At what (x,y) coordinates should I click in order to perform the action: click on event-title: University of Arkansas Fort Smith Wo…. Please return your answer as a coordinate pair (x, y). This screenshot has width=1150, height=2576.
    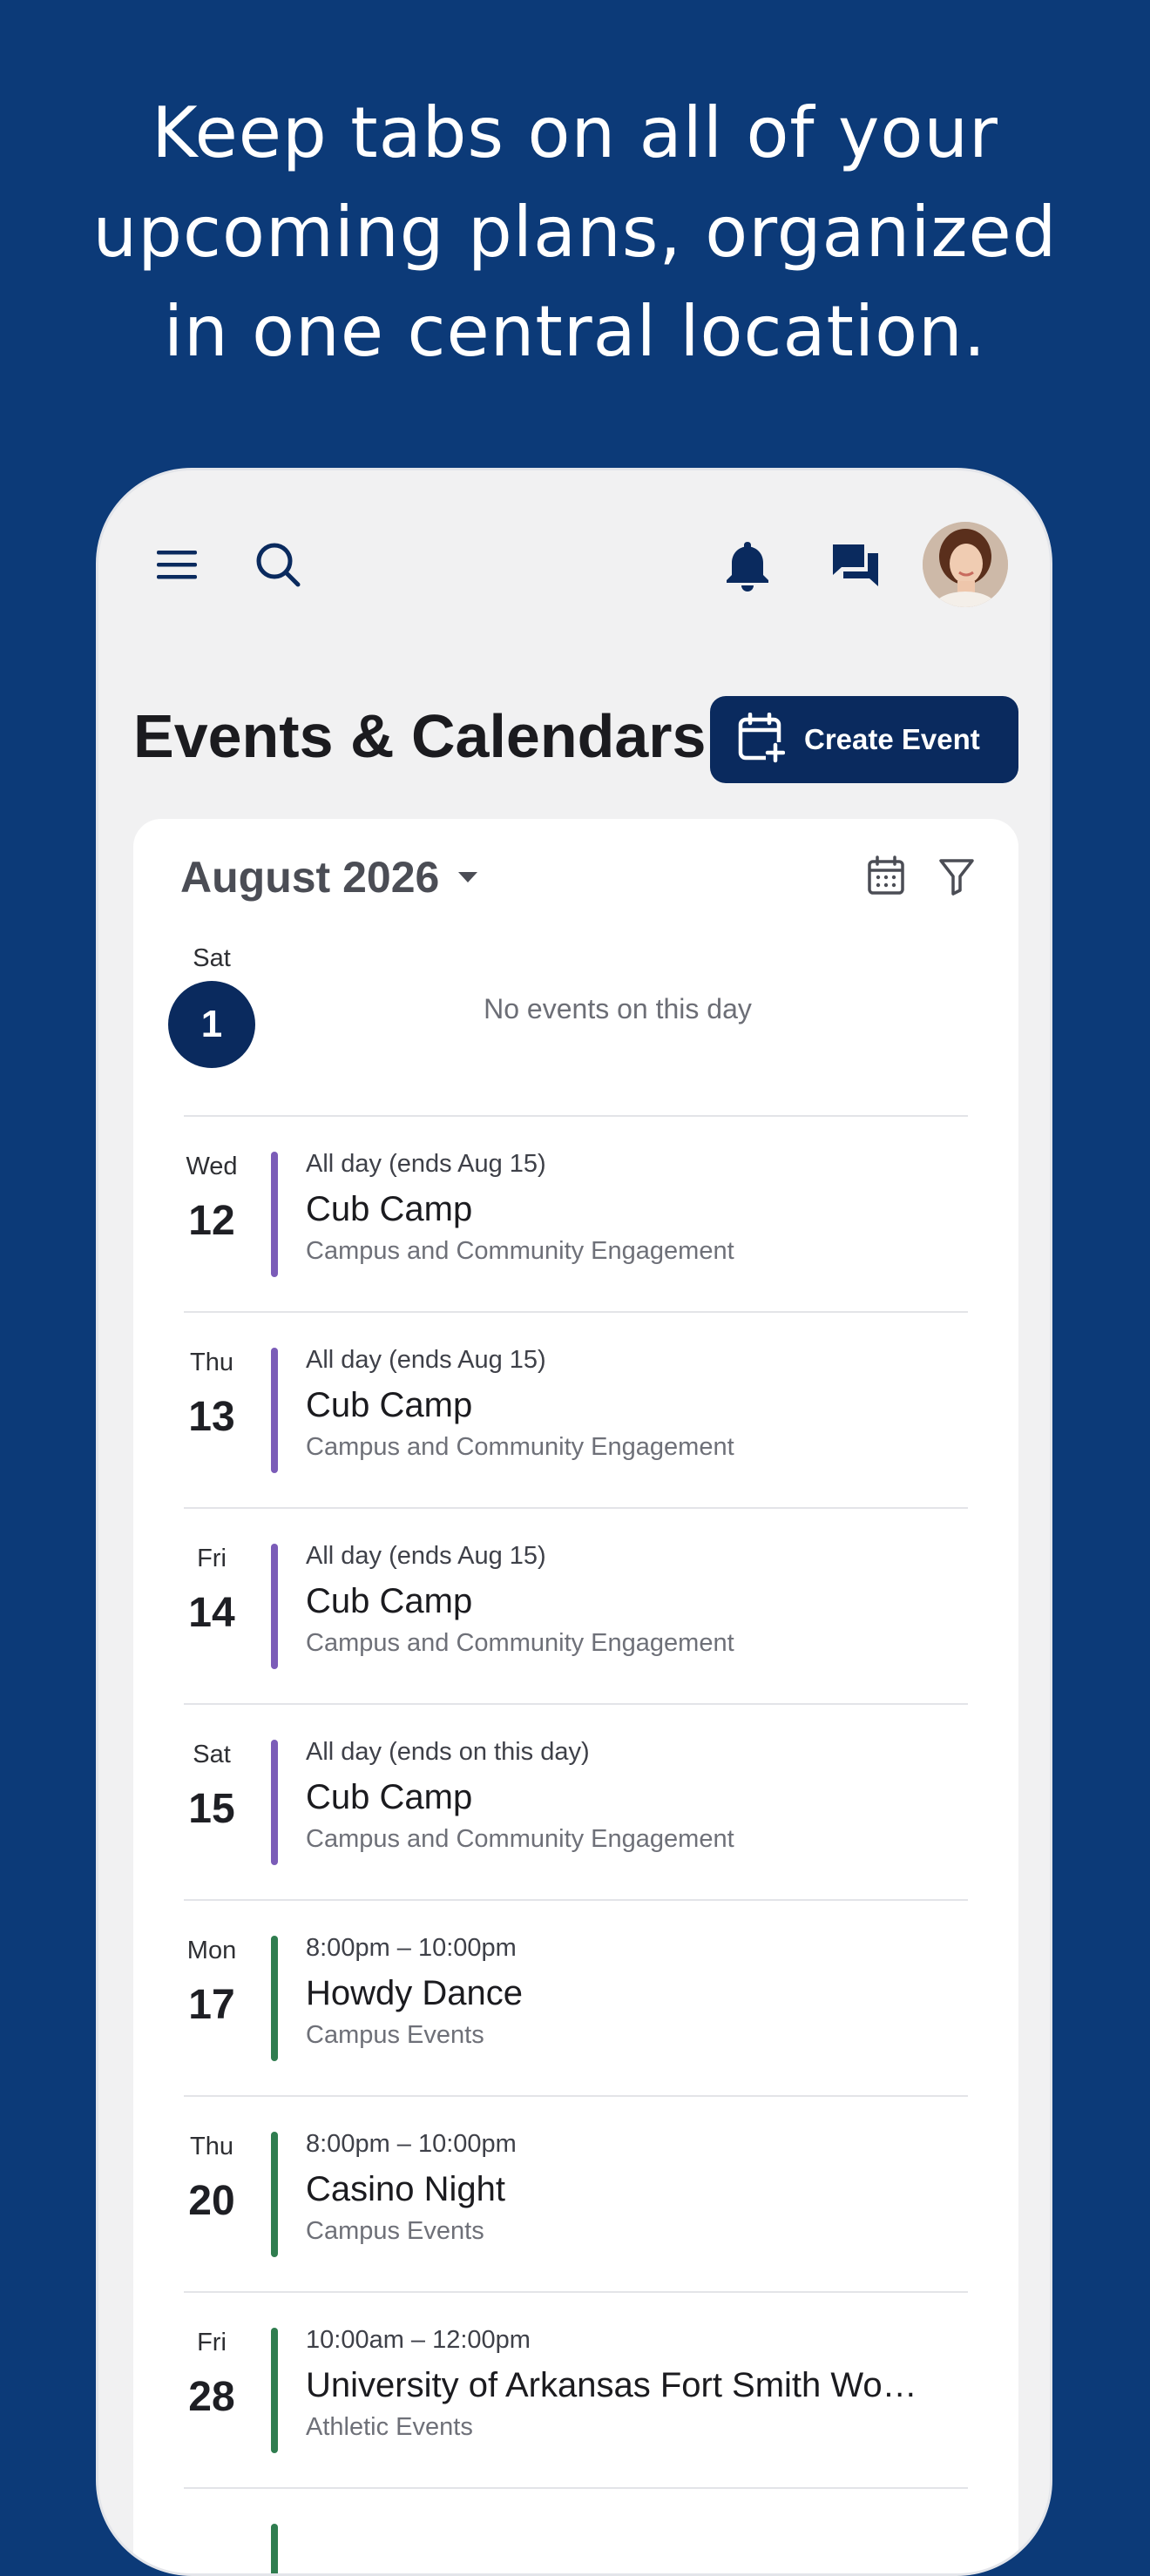
    Looking at the image, I should click on (611, 2385).